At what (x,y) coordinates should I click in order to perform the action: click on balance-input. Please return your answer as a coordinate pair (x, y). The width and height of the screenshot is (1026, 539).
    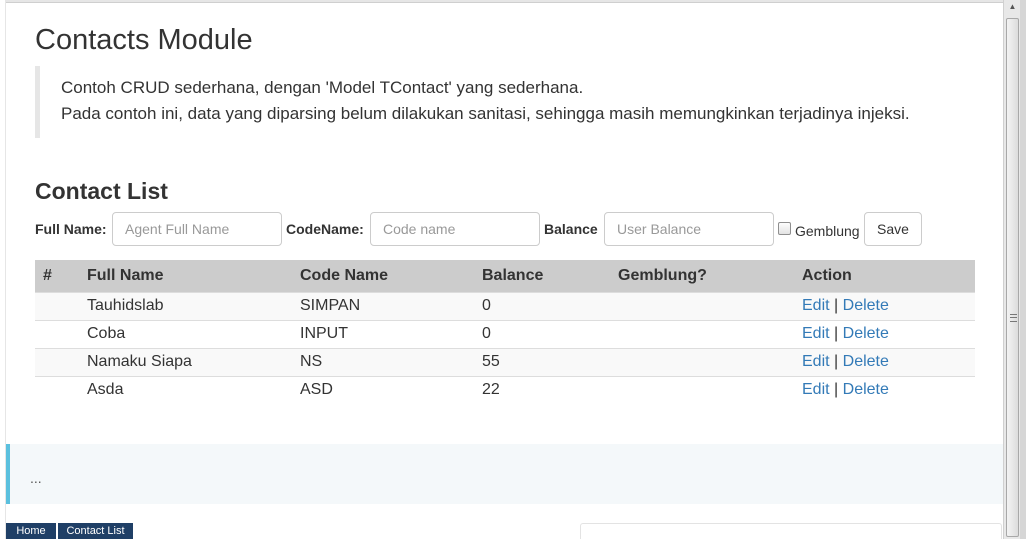
    Looking at the image, I should click on (689, 229).